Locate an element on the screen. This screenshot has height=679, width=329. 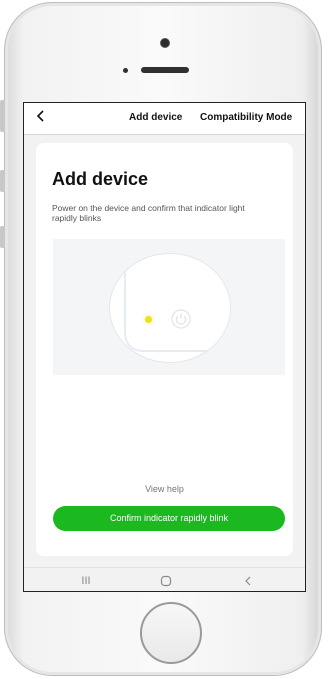
side-button-volume-up is located at coordinates (2, 181).